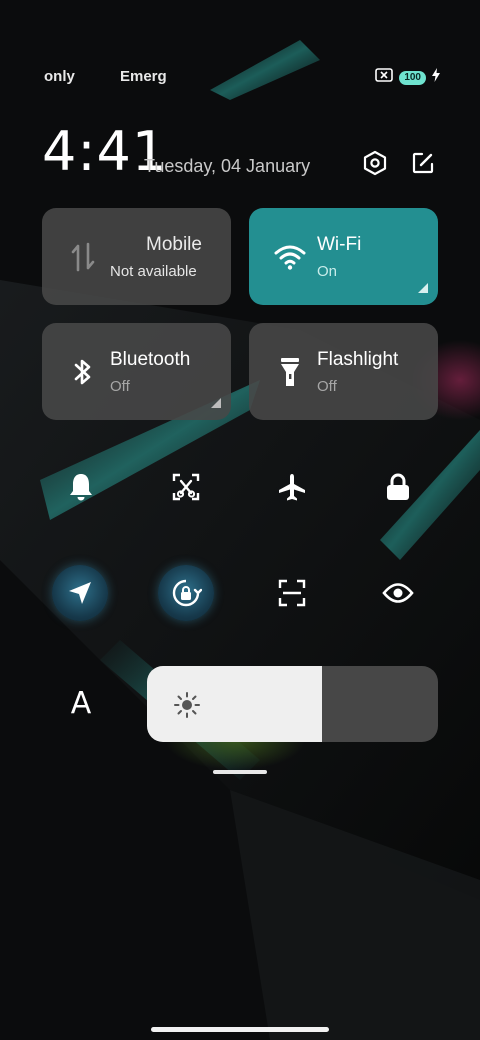 This screenshot has height=1040, width=480. I want to click on carrier-label-secondary: Emerg, so click(143, 76).